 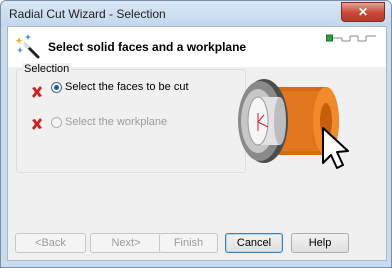 I want to click on cancel-button: Cancel, so click(x=254, y=243).